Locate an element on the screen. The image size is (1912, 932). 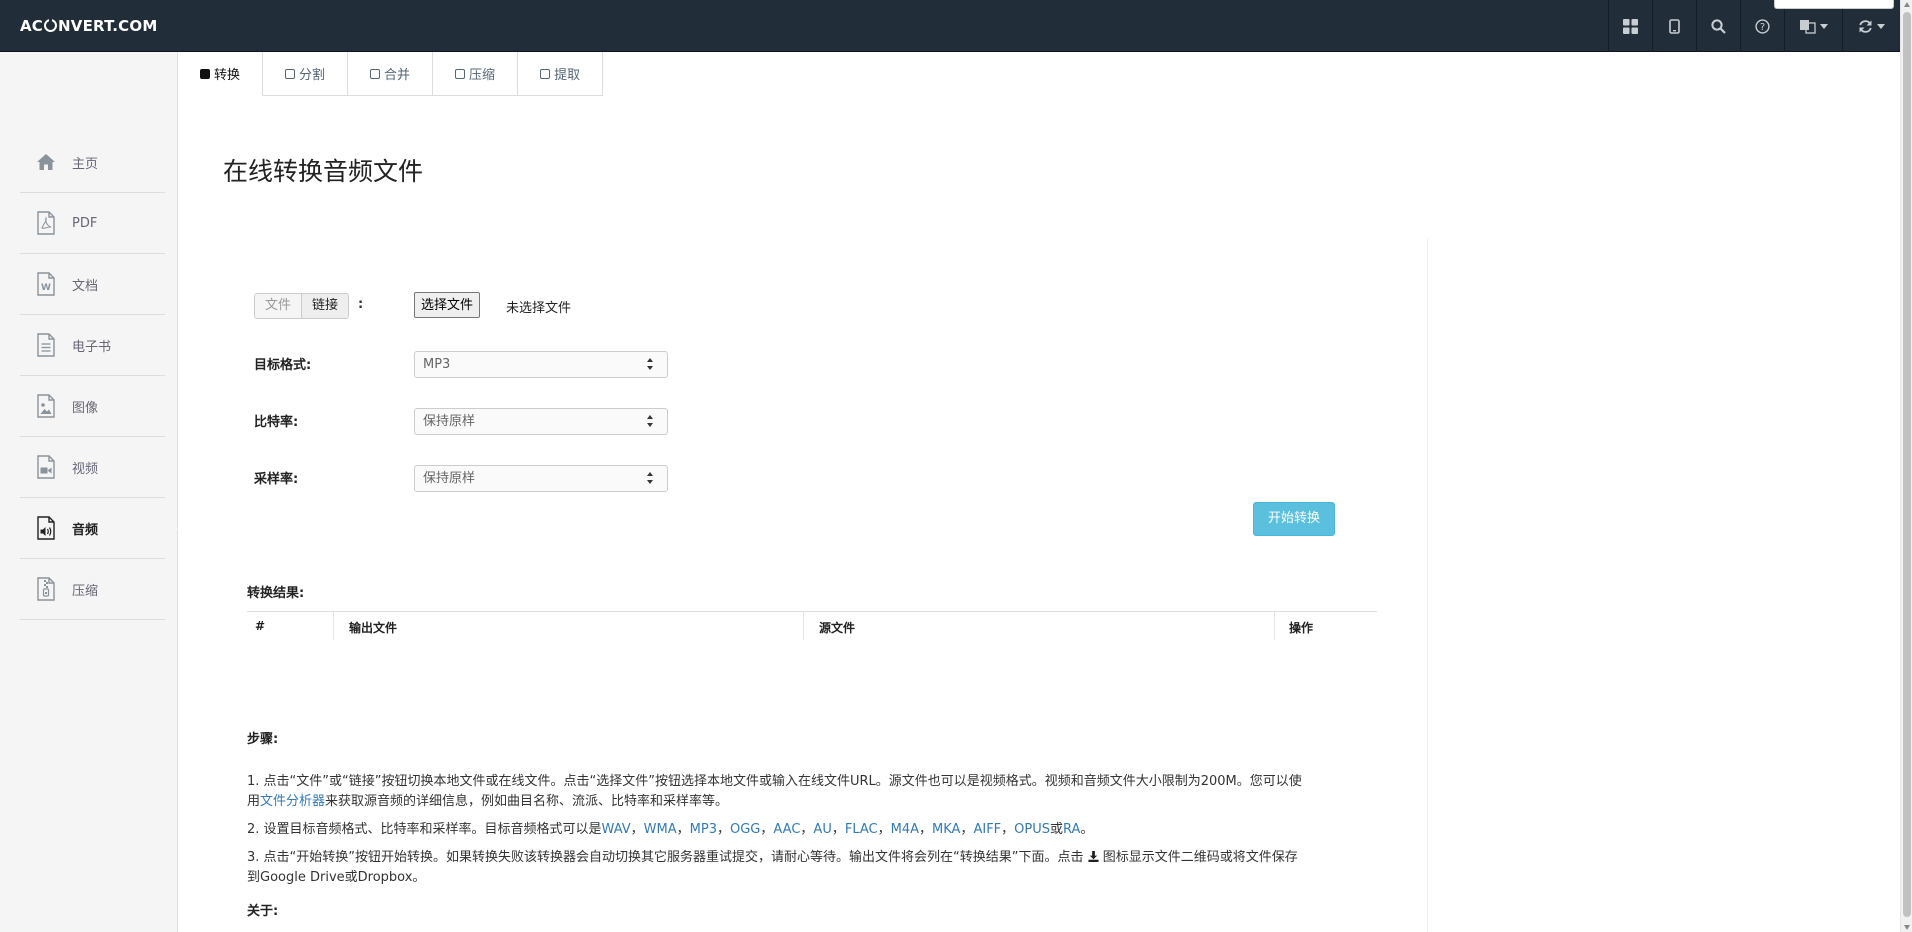
top-navbar: AC NVERT.COM ? is located at coordinates (950, 26).